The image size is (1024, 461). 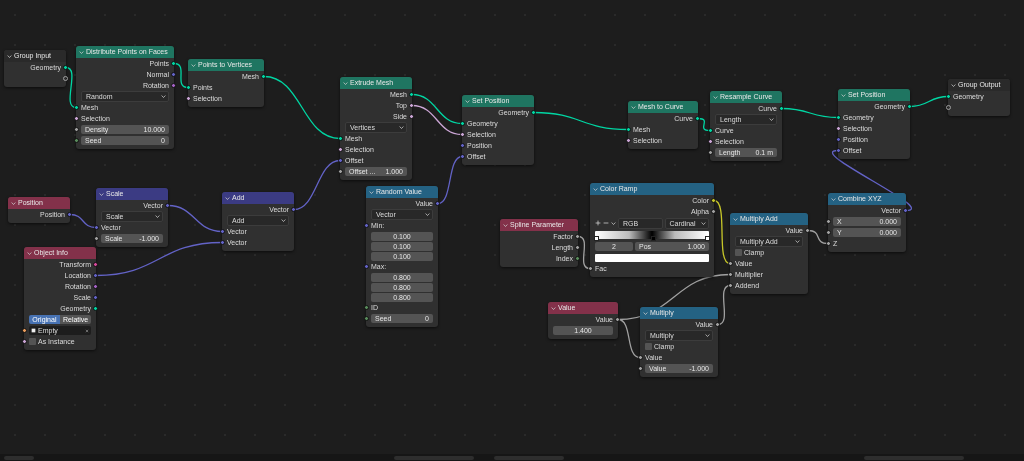 I want to click on add-icon, so click(x=598, y=223).